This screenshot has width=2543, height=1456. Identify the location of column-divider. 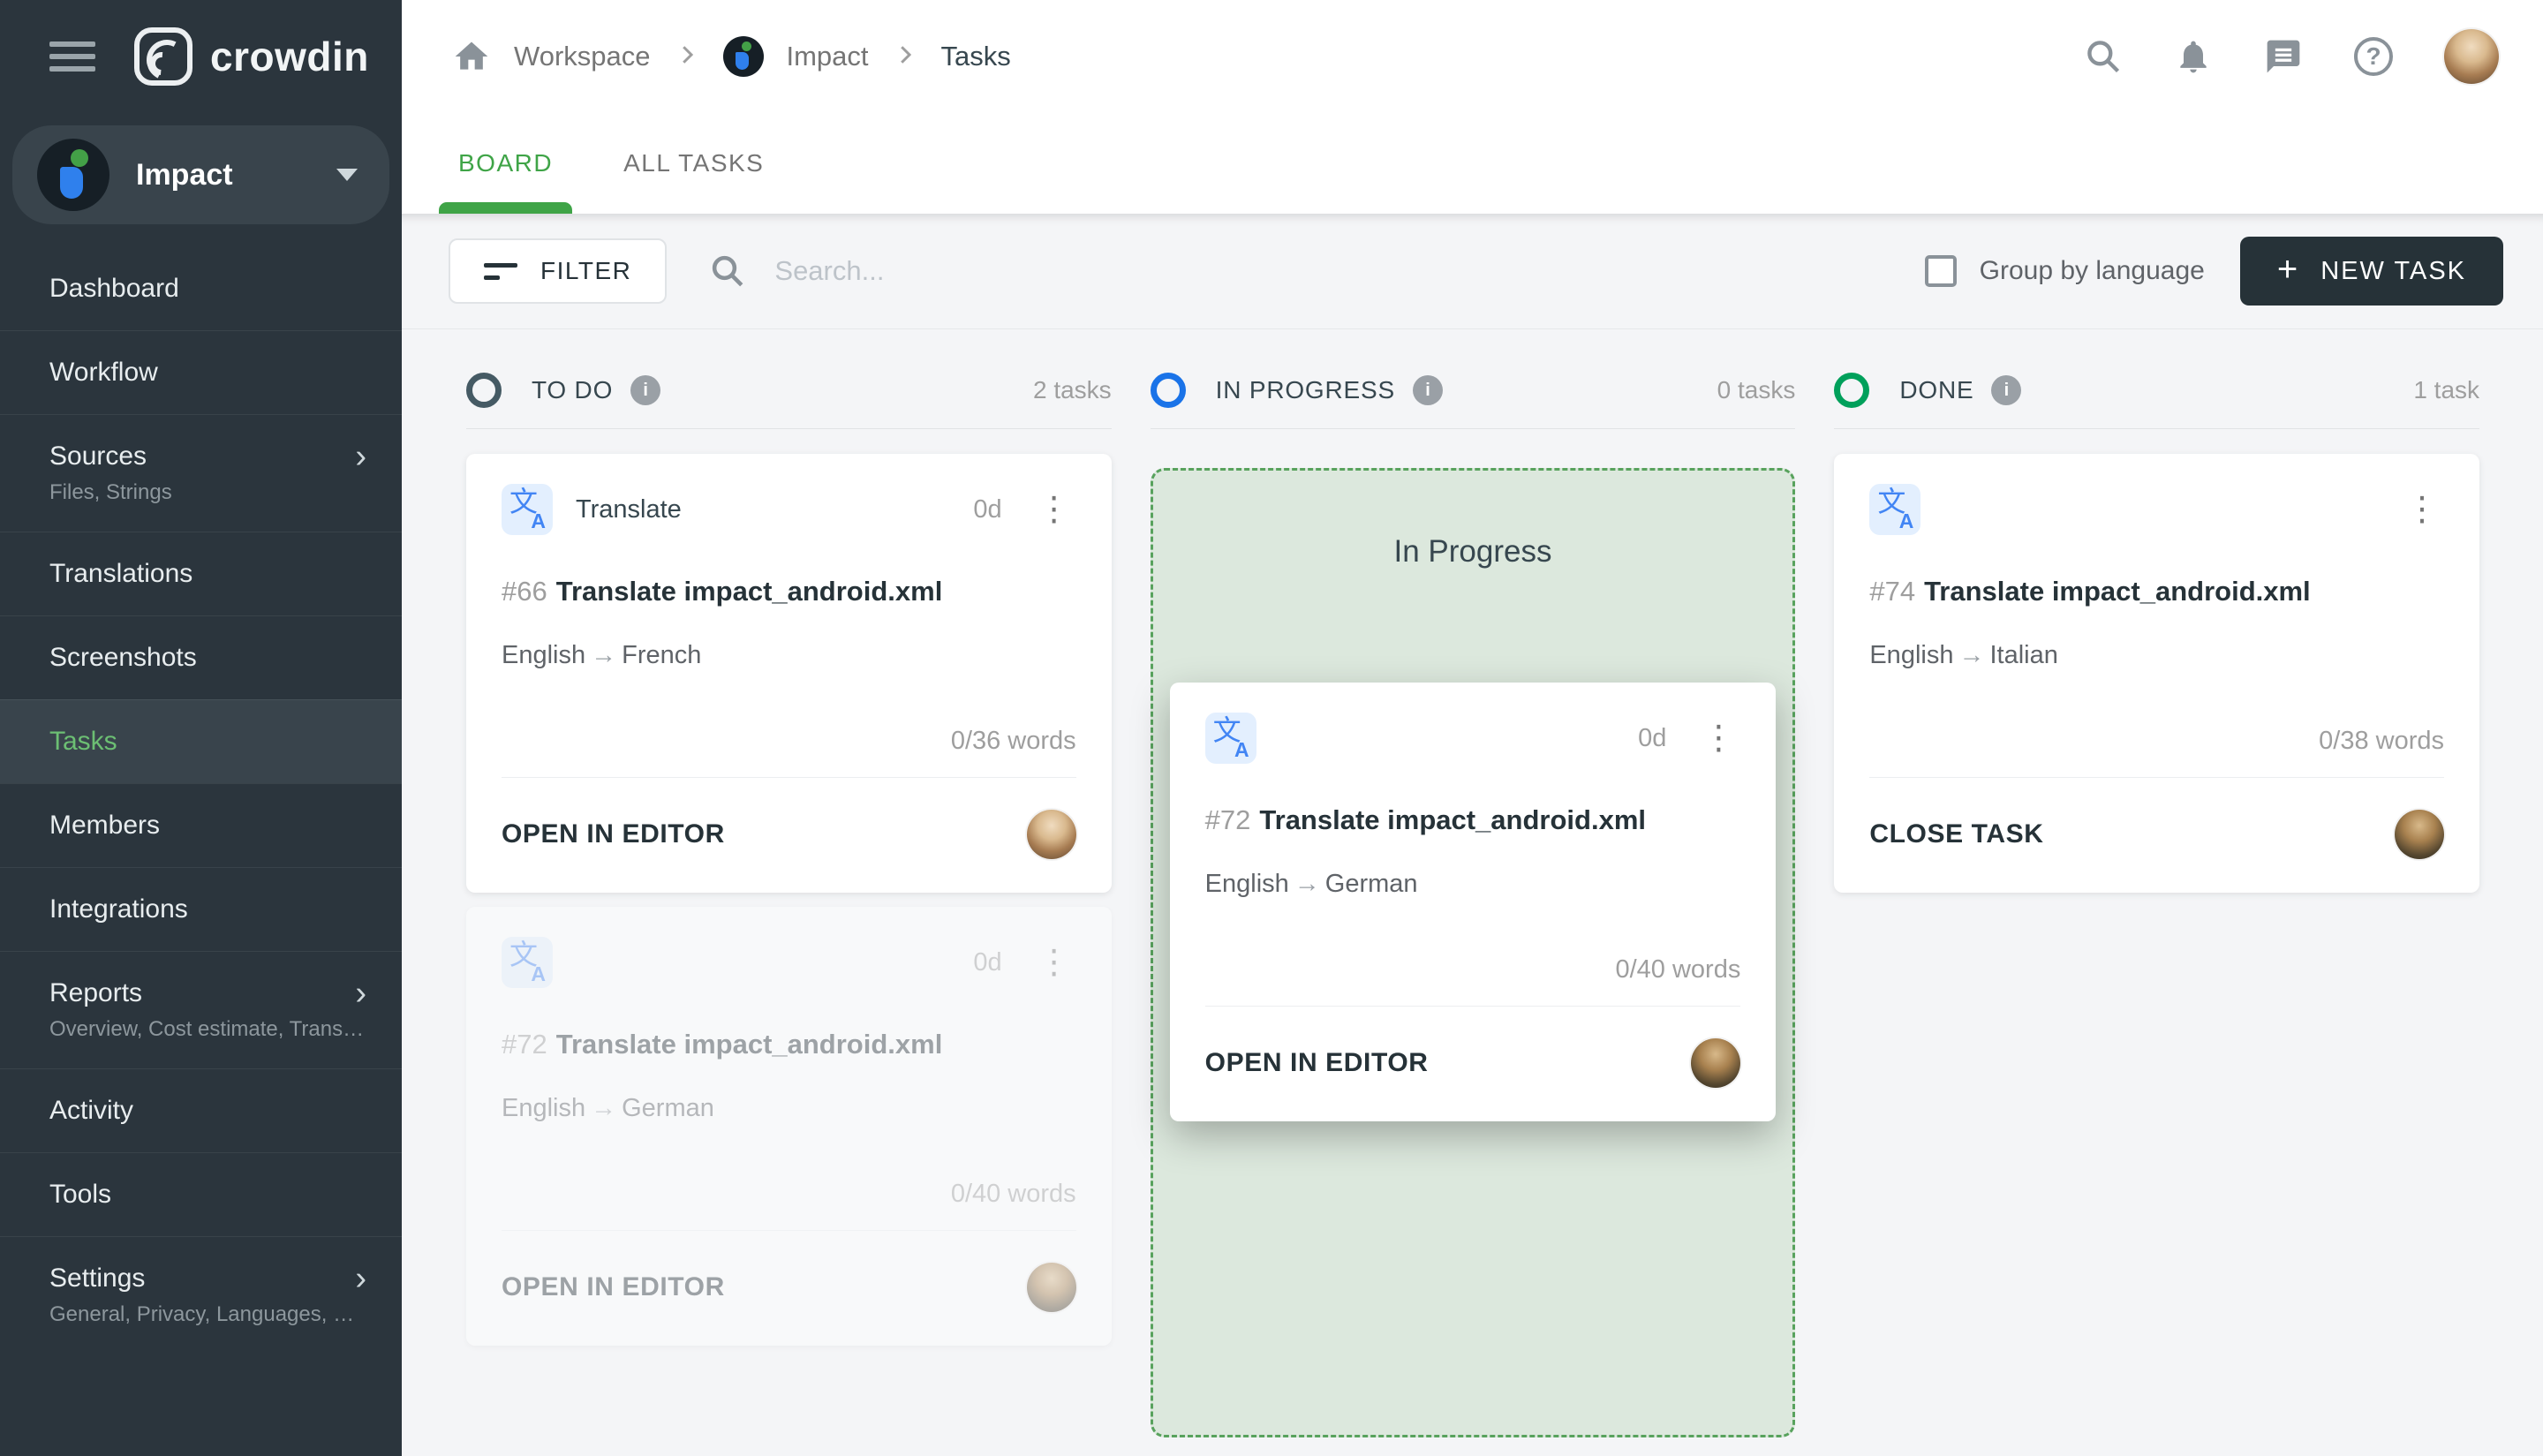
(789, 428).